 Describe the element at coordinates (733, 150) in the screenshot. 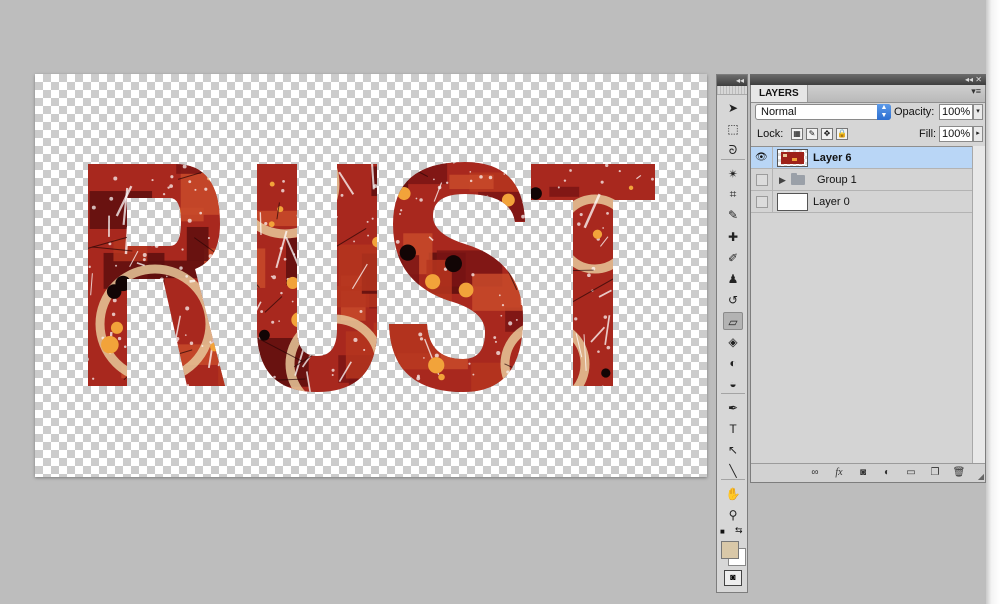

I see `lasso-tool-icon: ᘐ` at that location.